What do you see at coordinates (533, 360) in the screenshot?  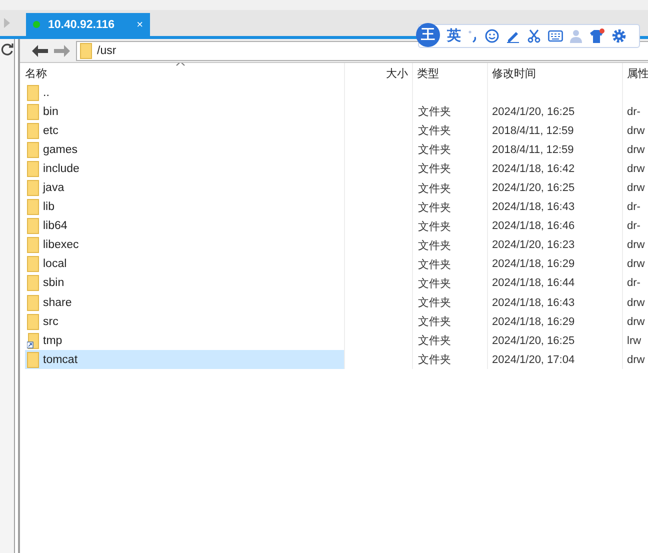 I see `modified-cell: 2024/1/20, 17:04` at bounding box center [533, 360].